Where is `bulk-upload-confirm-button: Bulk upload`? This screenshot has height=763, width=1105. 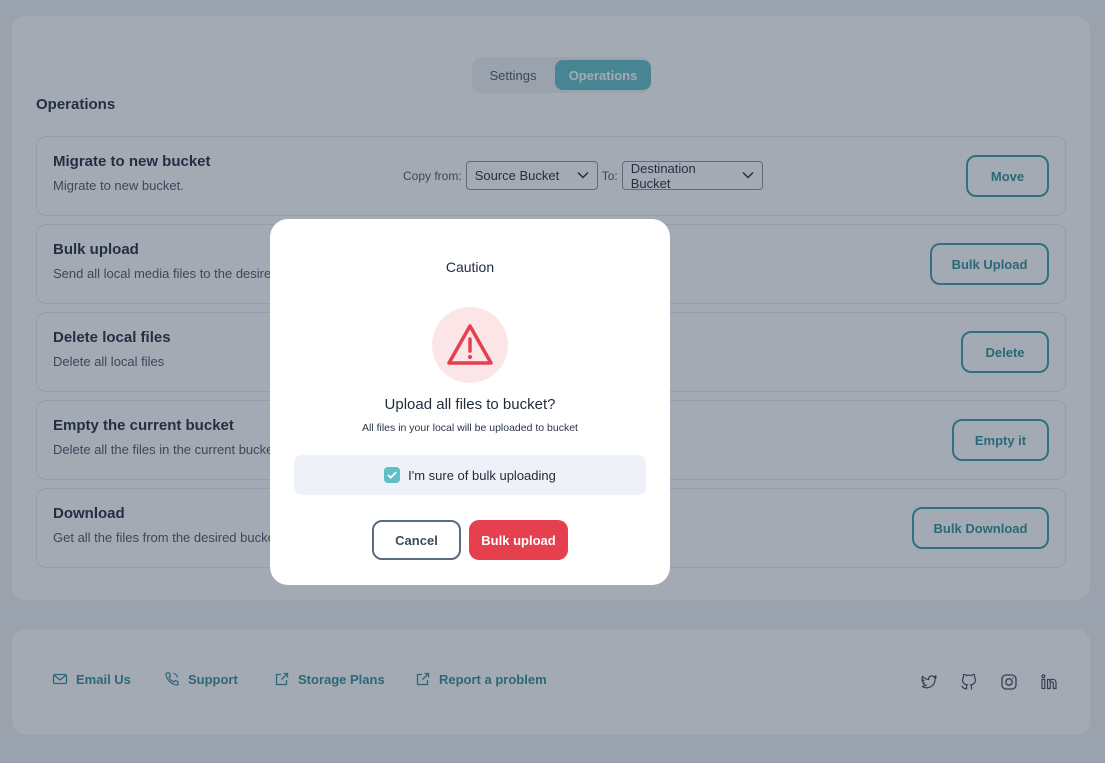
bulk-upload-confirm-button: Bulk upload is located at coordinates (518, 540).